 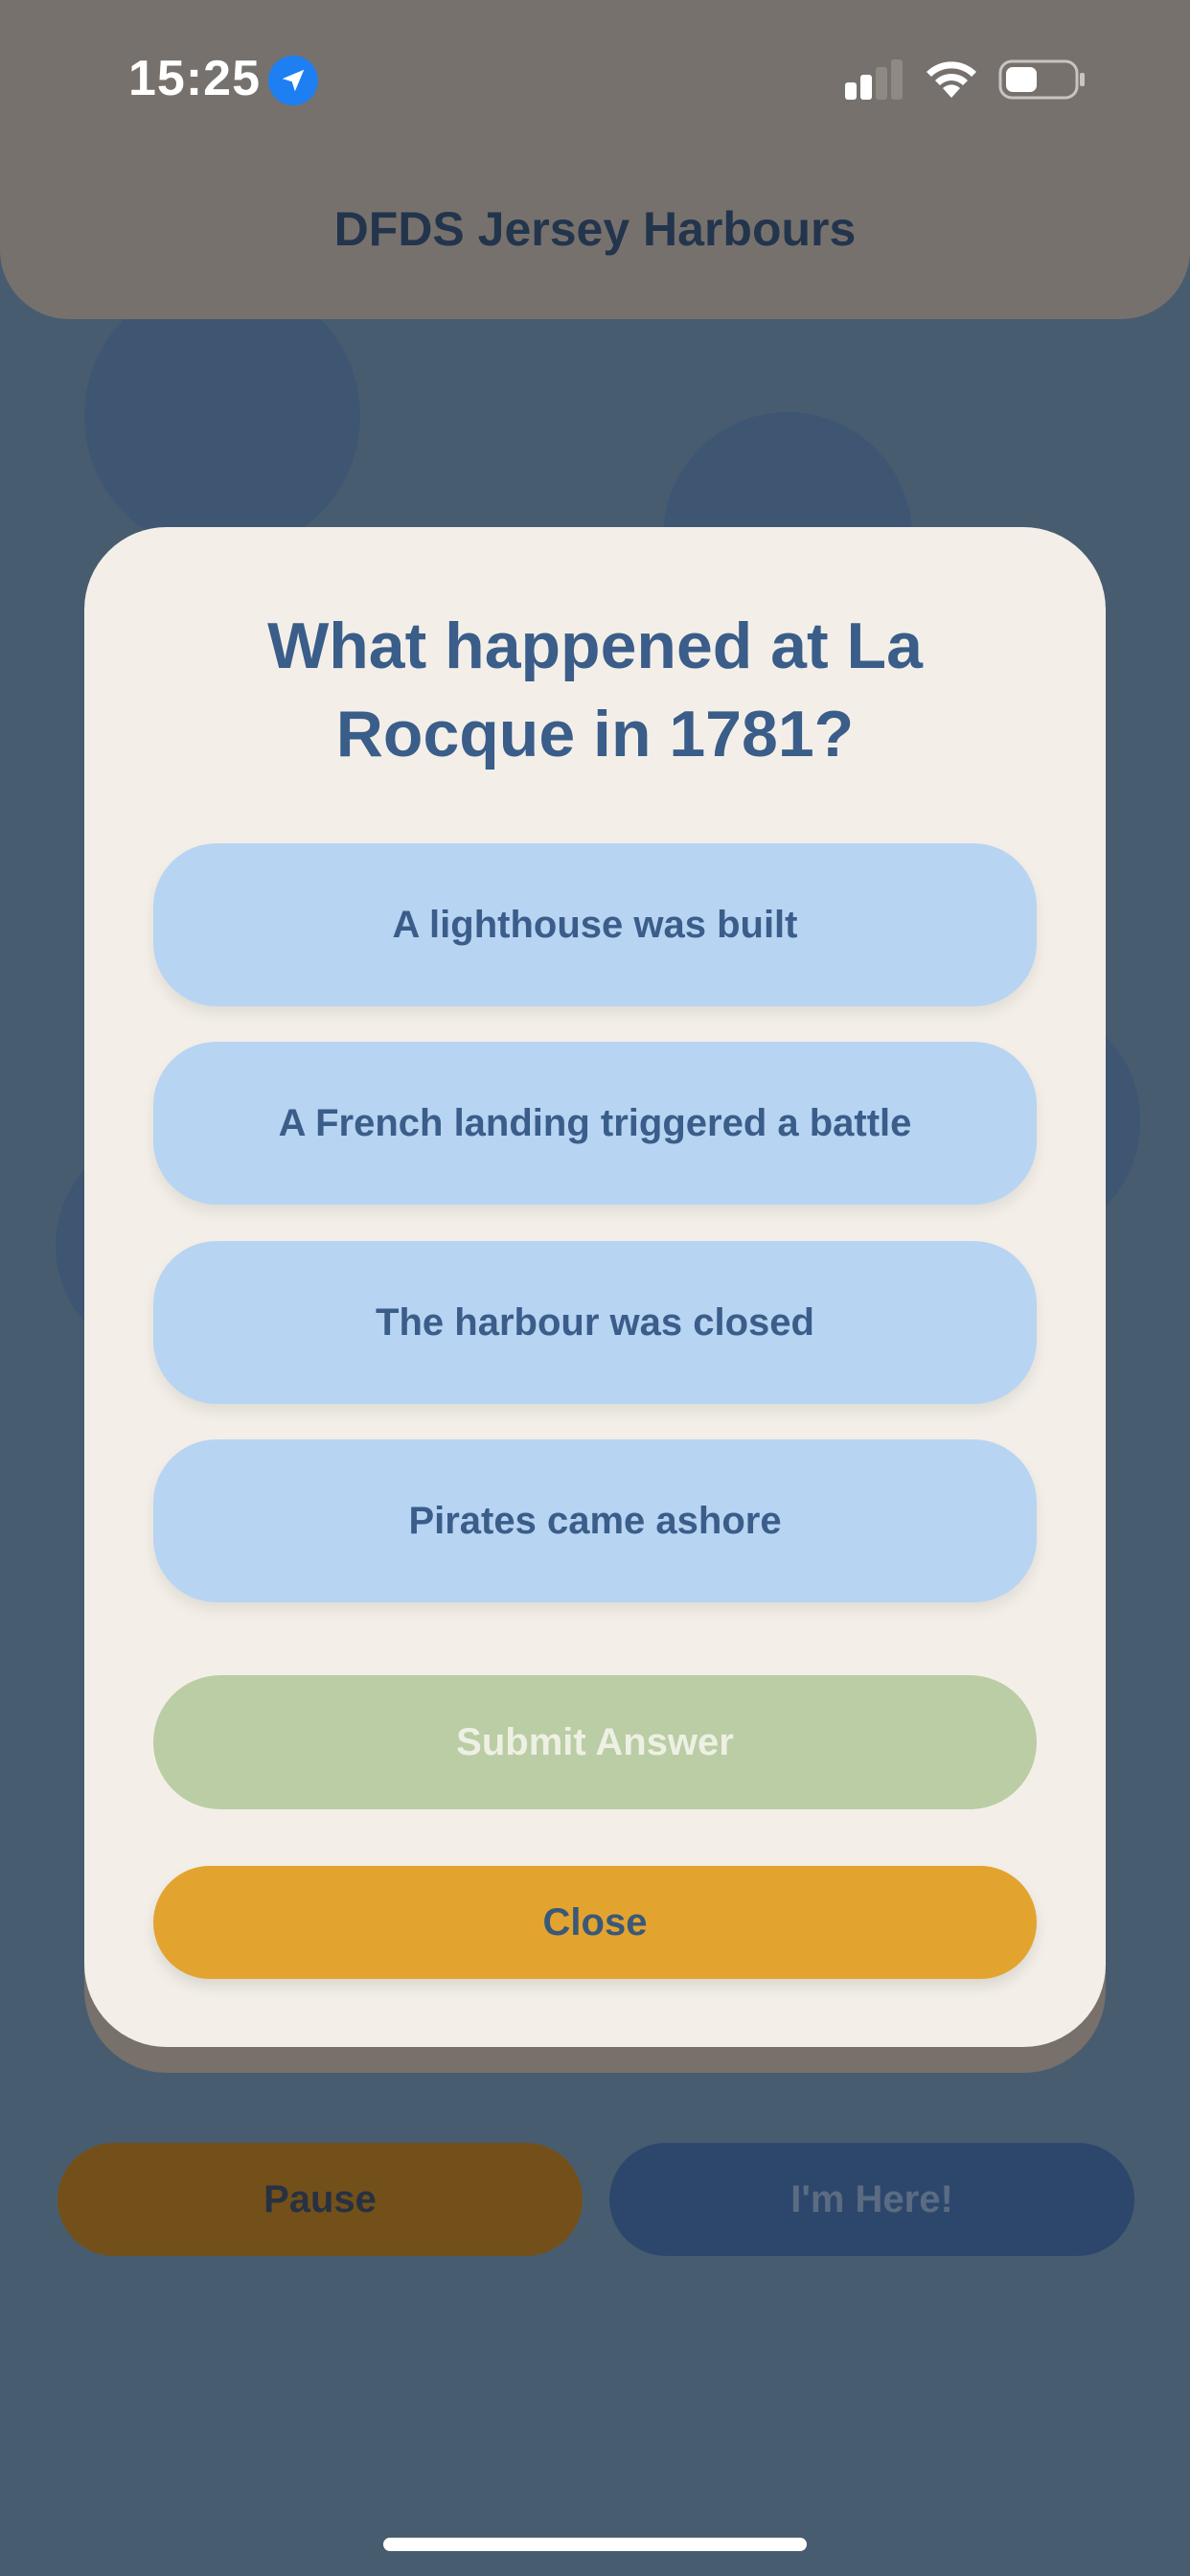 What do you see at coordinates (293, 80) in the screenshot?
I see `location-arrow-icon` at bounding box center [293, 80].